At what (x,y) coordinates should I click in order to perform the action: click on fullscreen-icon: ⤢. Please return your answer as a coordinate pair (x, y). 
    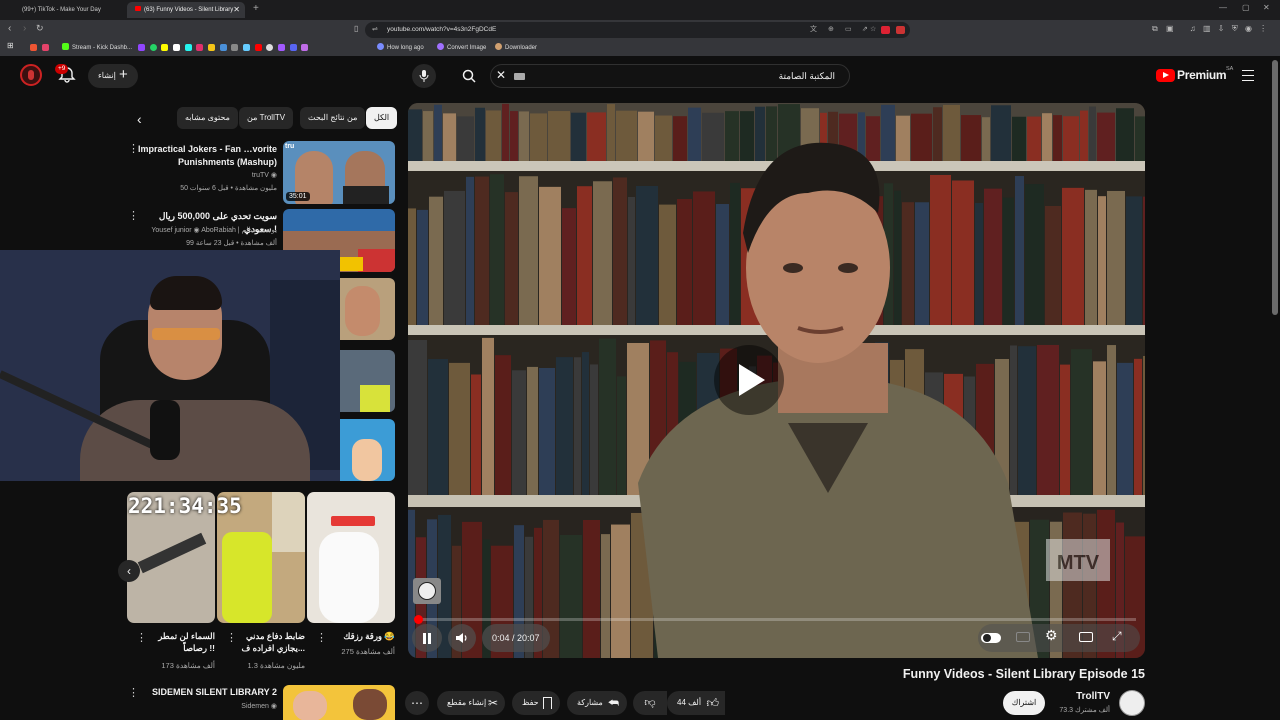
    Looking at the image, I should click on (1117, 636).